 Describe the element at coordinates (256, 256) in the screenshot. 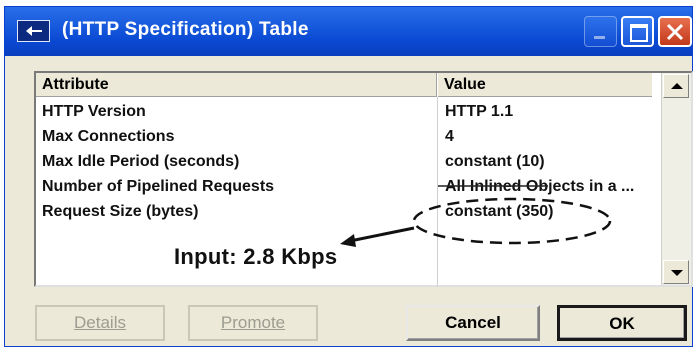

I see `input-rate-annotation: Input: 2.8 Kbps` at that location.